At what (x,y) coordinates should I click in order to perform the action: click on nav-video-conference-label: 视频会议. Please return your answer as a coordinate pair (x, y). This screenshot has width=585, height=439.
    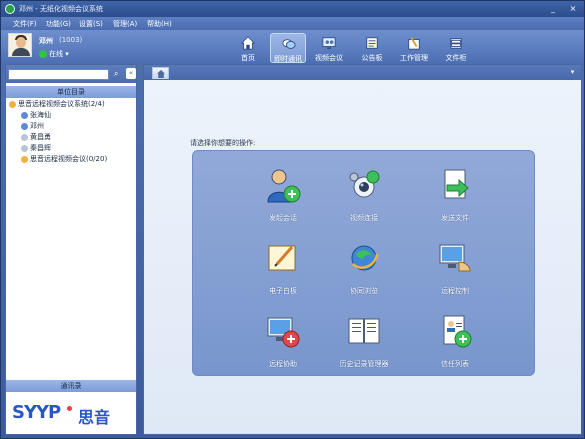
    Looking at the image, I should click on (329, 58).